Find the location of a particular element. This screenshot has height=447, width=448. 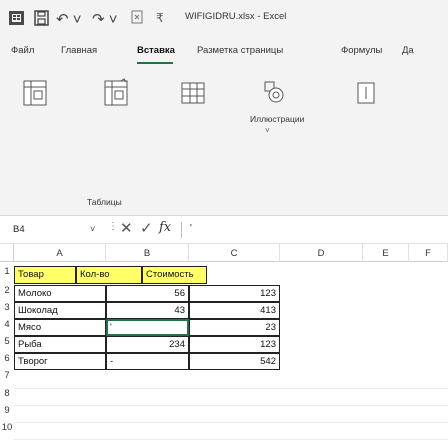

column-header-d: D is located at coordinates (321, 253).